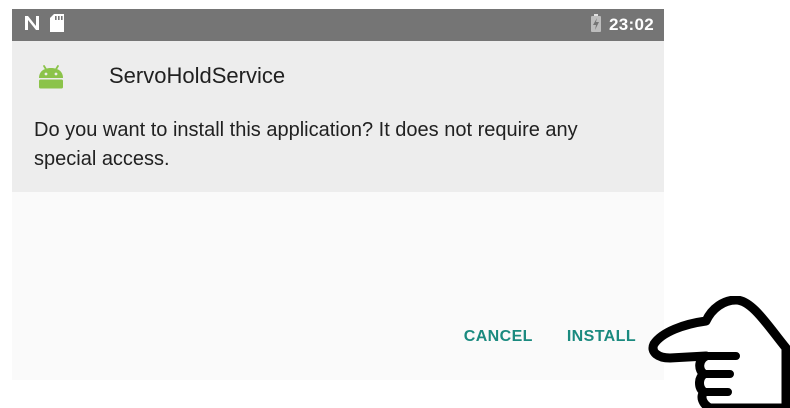 The width and height of the screenshot is (790, 408). Describe the element at coordinates (57, 25) in the screenshot. I see `sd-card-icon` at that location.